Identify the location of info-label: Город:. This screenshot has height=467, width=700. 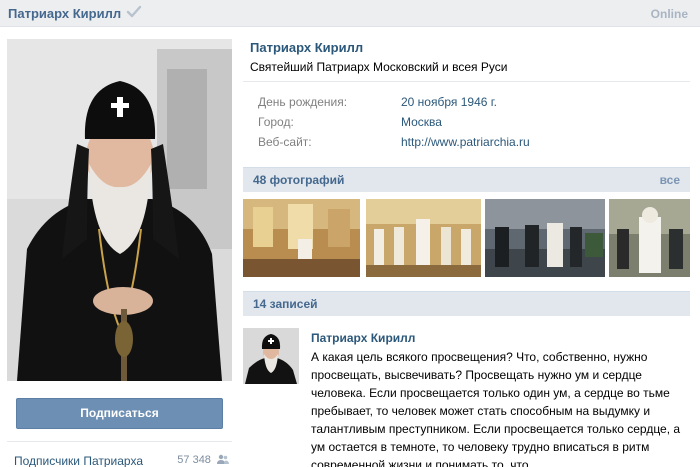
(276, 122).